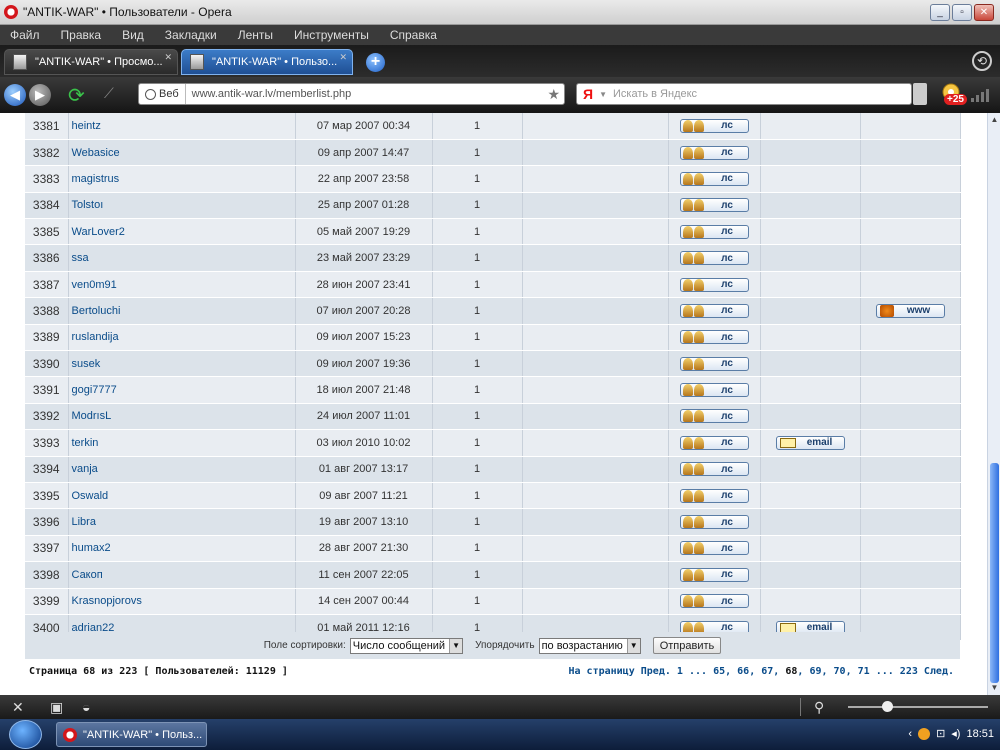  Describe the element at coordinates (90, 707) in the screenshot. I see `unite-icon: ◒` at that location.